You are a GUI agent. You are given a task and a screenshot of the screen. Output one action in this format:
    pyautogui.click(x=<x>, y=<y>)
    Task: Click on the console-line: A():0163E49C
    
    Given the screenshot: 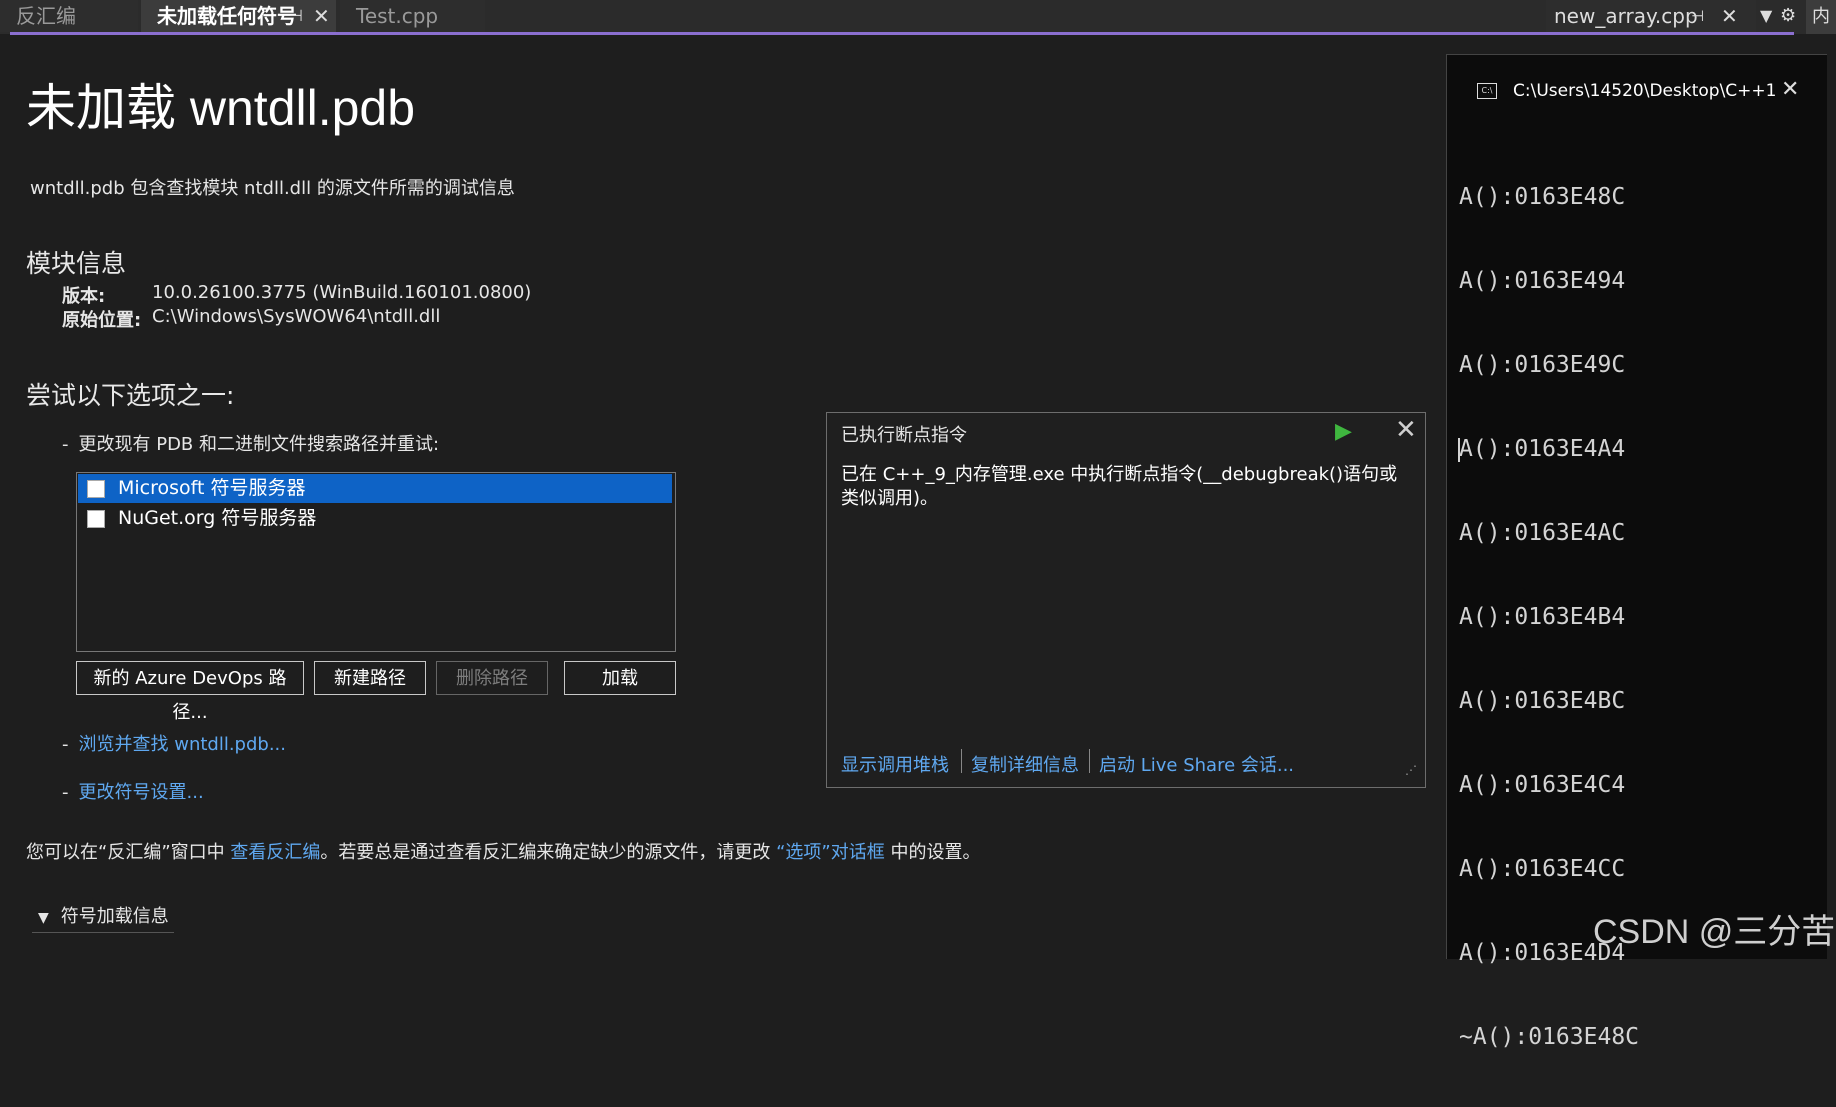 What is the action you would take?
    pyautogui.click(x=1542, y=365)
    